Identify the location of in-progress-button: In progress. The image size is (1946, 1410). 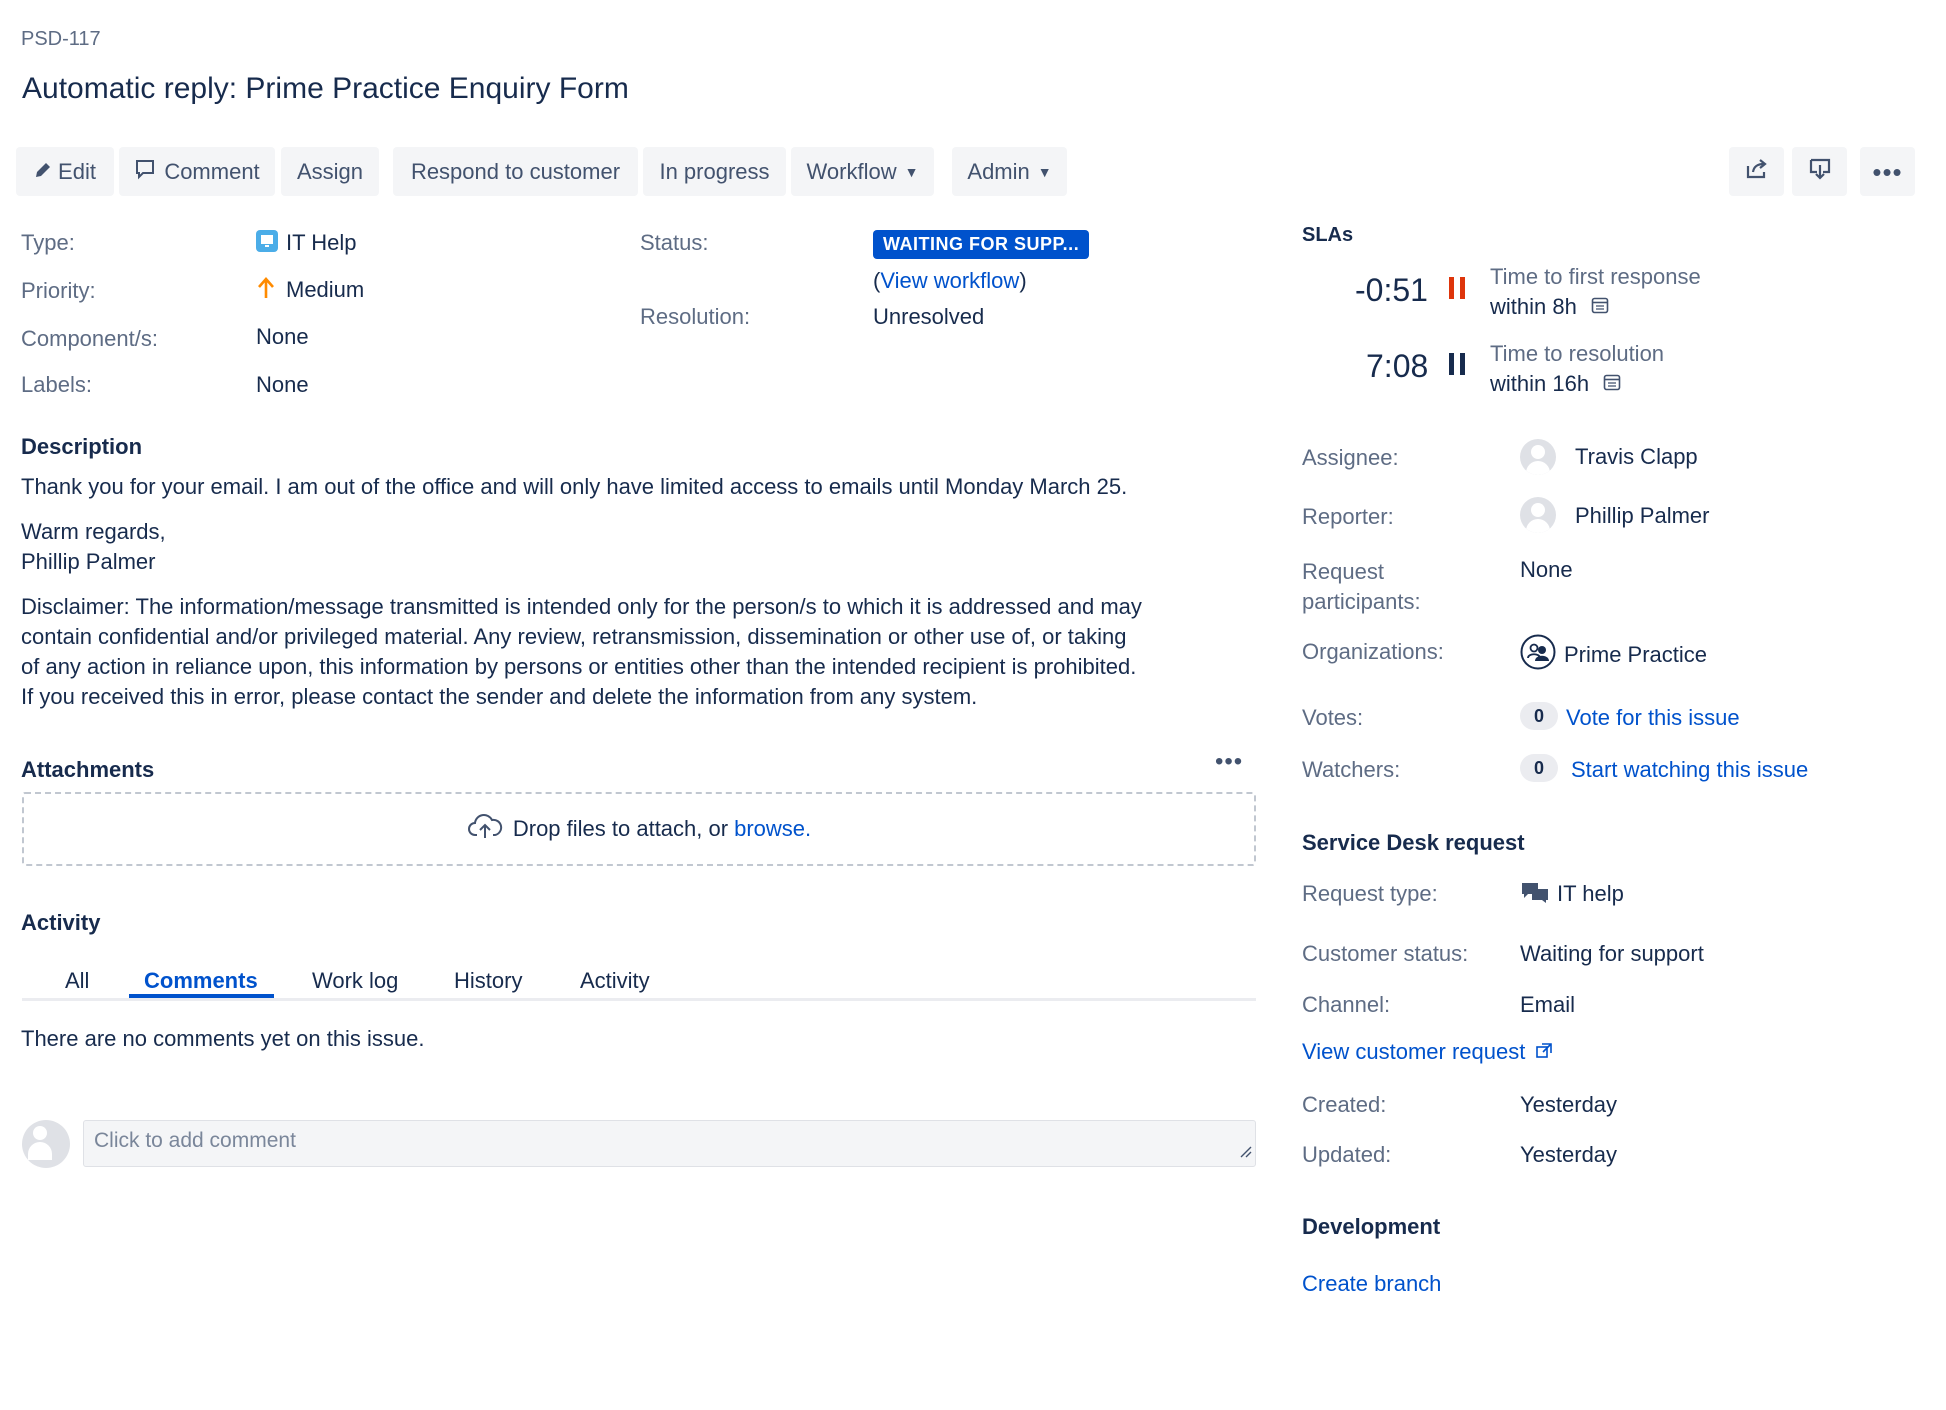
(714, 171).